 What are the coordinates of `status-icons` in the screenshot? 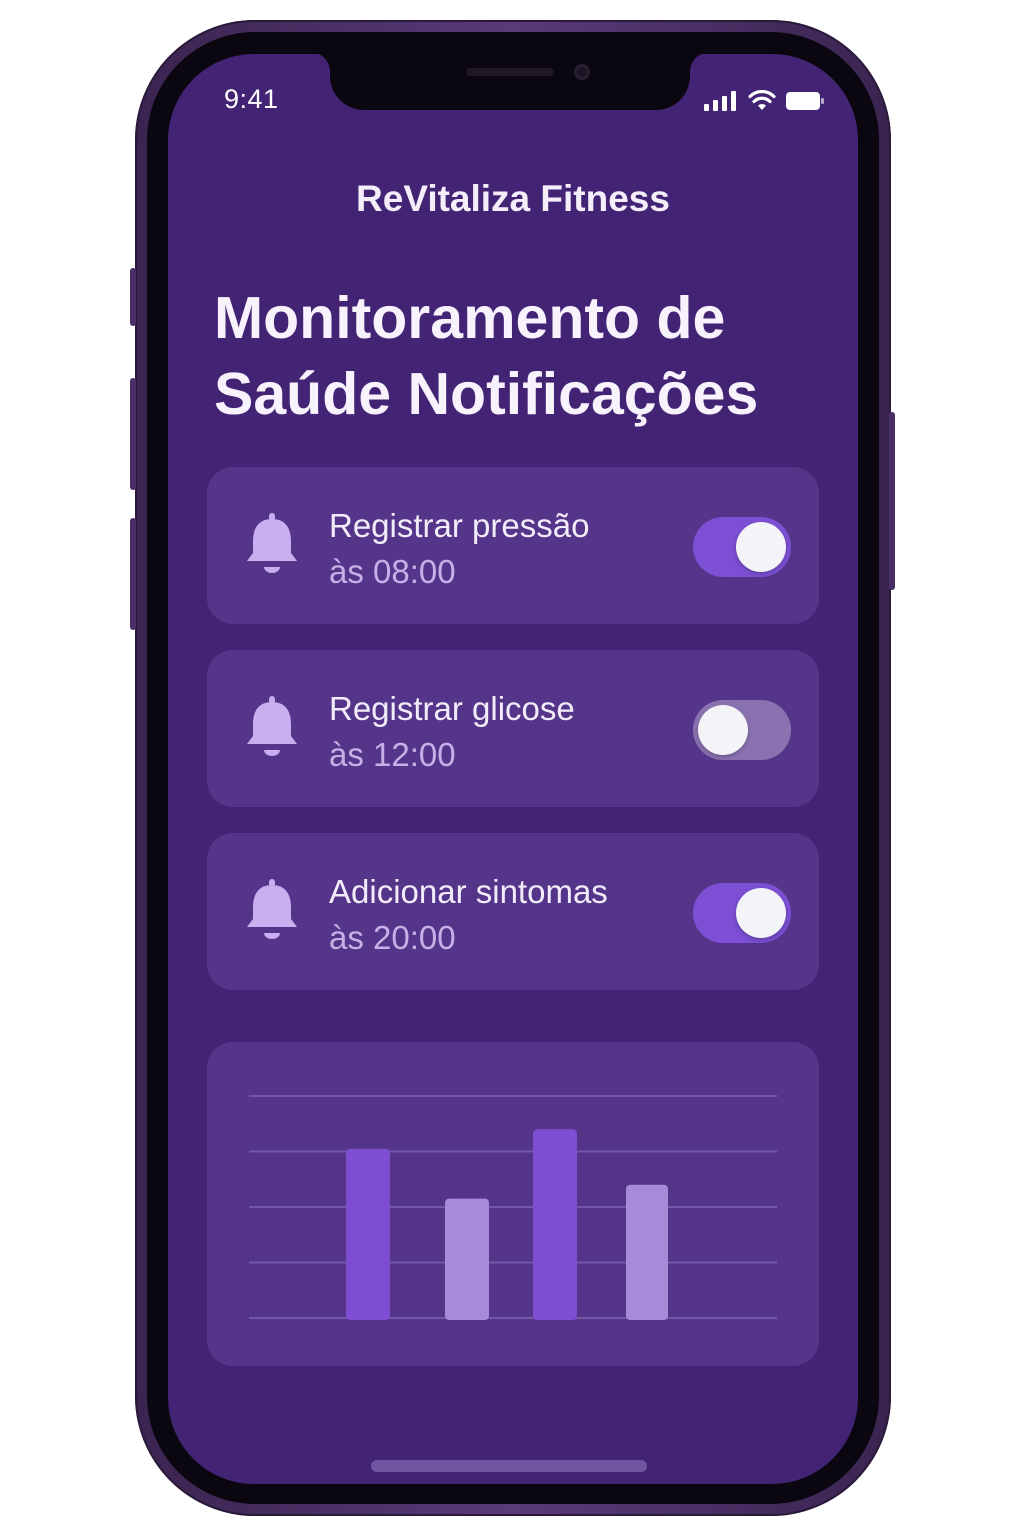 It's located at (764, 101).